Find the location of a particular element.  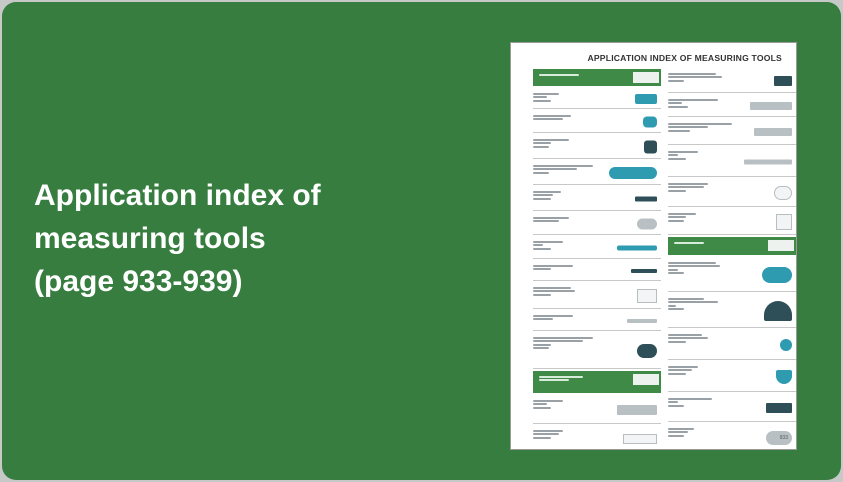

catalog-page-heading: APPLICATION INDEX OF MEASURING TOOLS is located at coordinates (684, 58).